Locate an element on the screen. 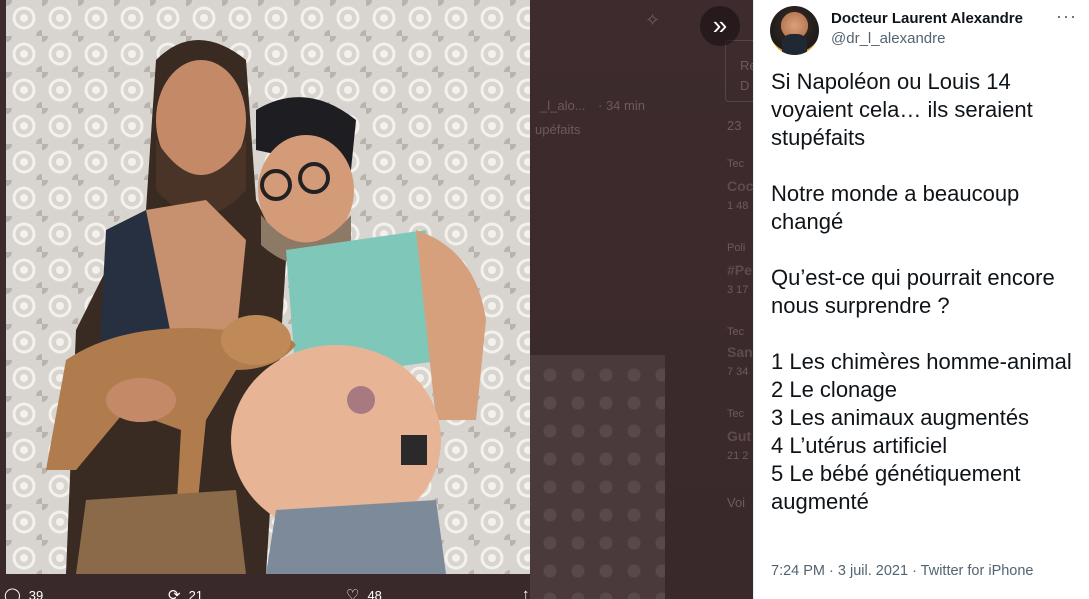  ghost-item: 3 17 is located at coordinates (738, 290).